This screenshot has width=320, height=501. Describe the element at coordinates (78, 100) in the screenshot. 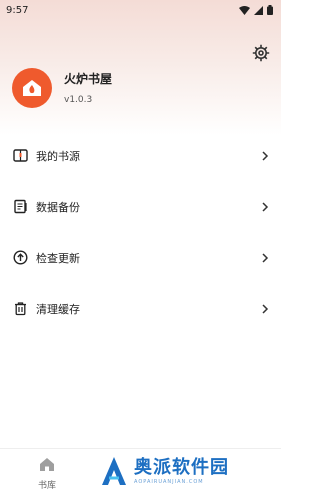

I see `app-version: v1.0.3` at that location.